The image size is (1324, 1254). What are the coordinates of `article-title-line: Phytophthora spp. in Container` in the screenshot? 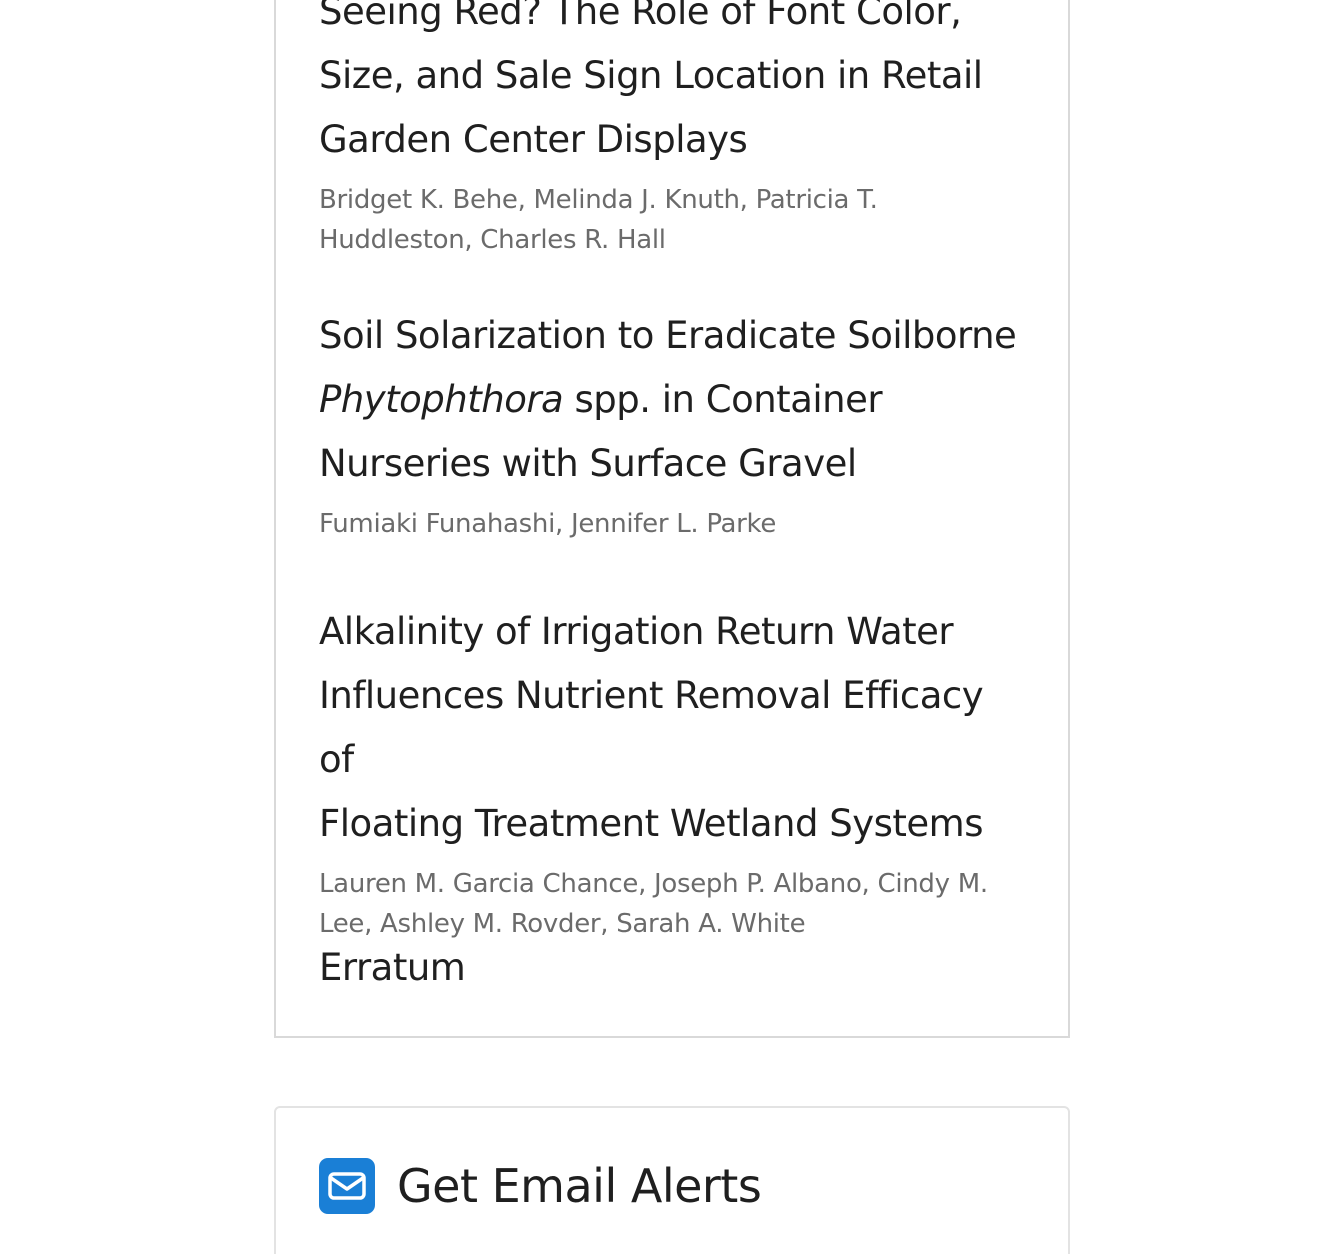 It's located at (674, 400).